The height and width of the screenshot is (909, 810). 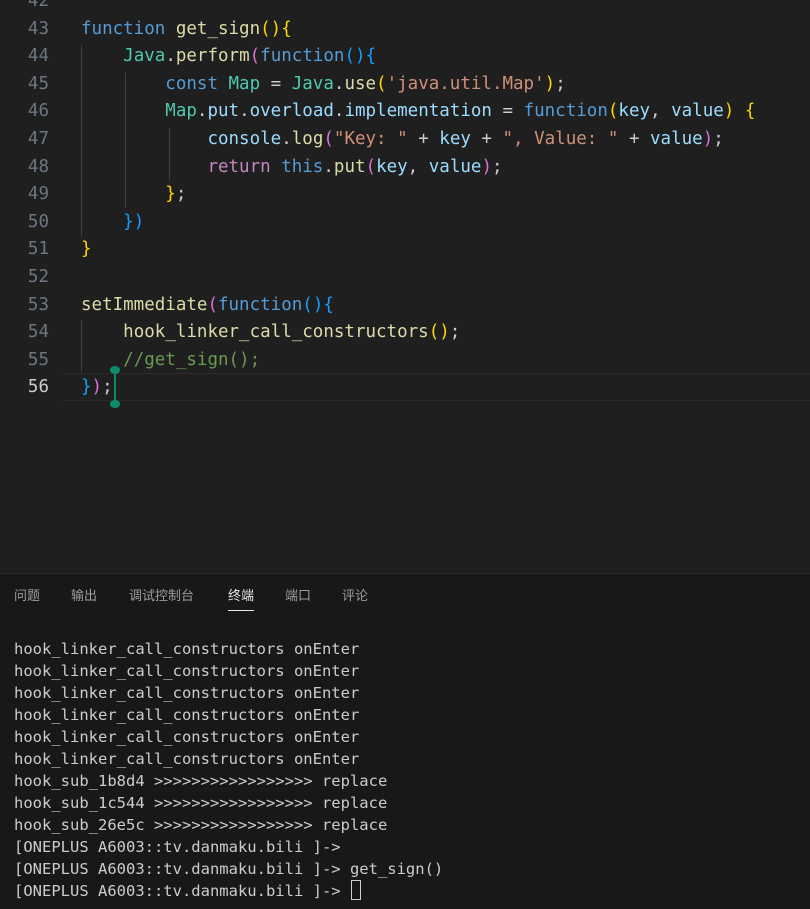 What do you see at coordinates (161, 599) in the screenshot?
I see `tab-debug-console: 调试控制台` at bounding box center [161, 599].